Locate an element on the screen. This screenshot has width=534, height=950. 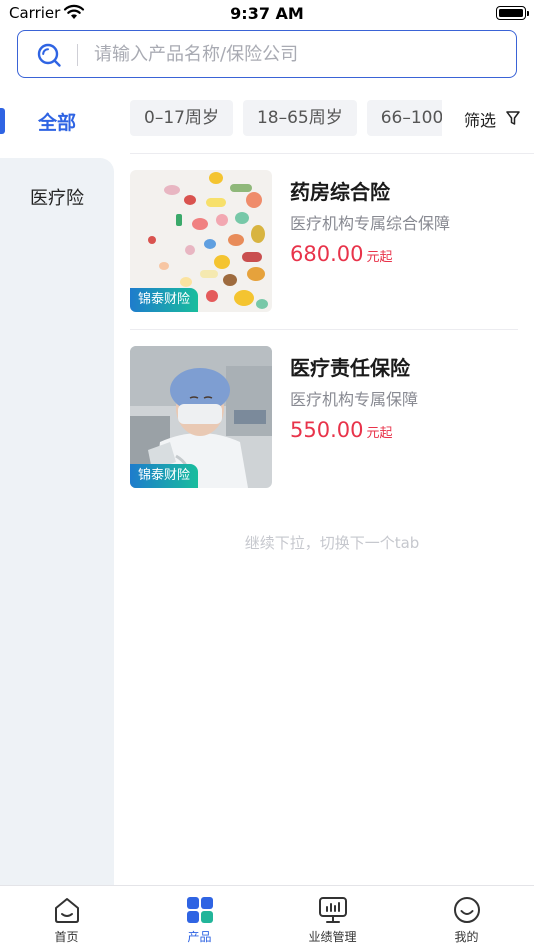
profile-icon is located at coordinates (467, 910).